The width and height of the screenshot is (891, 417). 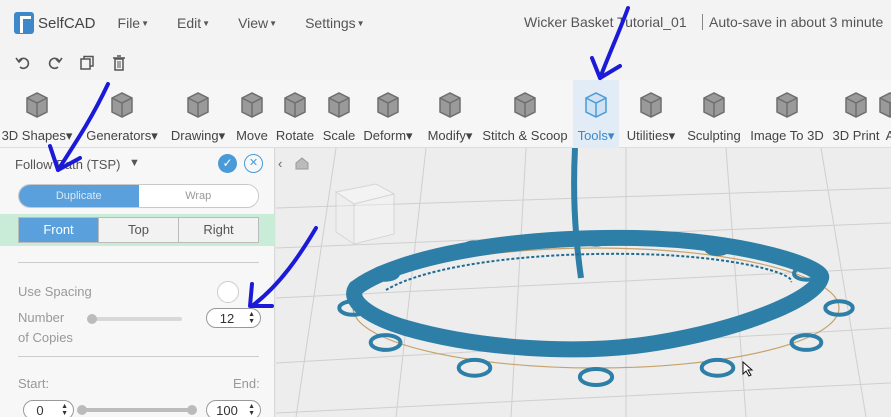 What do you see at coordinates (253, 23) in the screenshot?
I see `menu-view-label: View` at bounding box center [253, 23].